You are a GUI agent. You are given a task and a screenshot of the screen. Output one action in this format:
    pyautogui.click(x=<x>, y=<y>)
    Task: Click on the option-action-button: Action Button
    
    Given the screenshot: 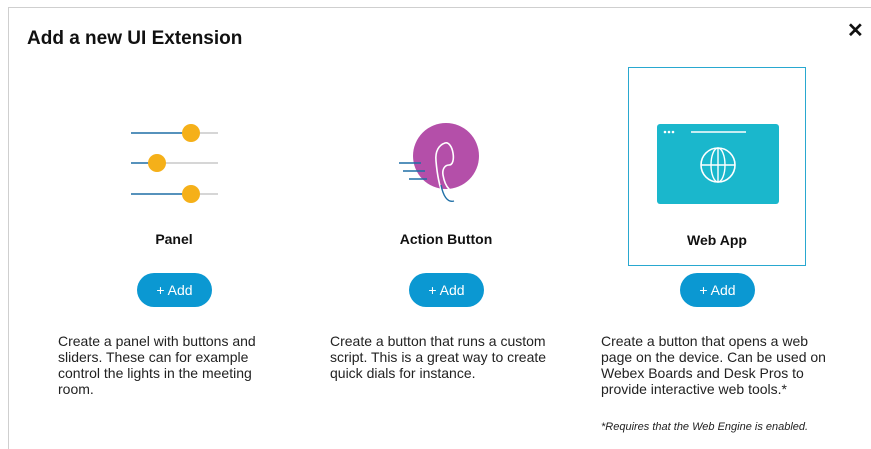 What is the action you would take?
    pyautogui.click(x=446, y=166)
    